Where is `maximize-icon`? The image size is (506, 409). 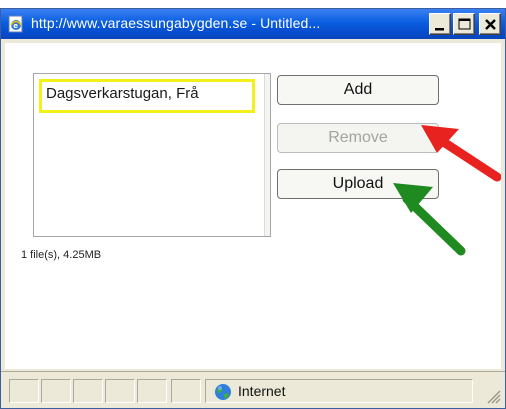
maximize-icon is located at coordinates (464, 24).